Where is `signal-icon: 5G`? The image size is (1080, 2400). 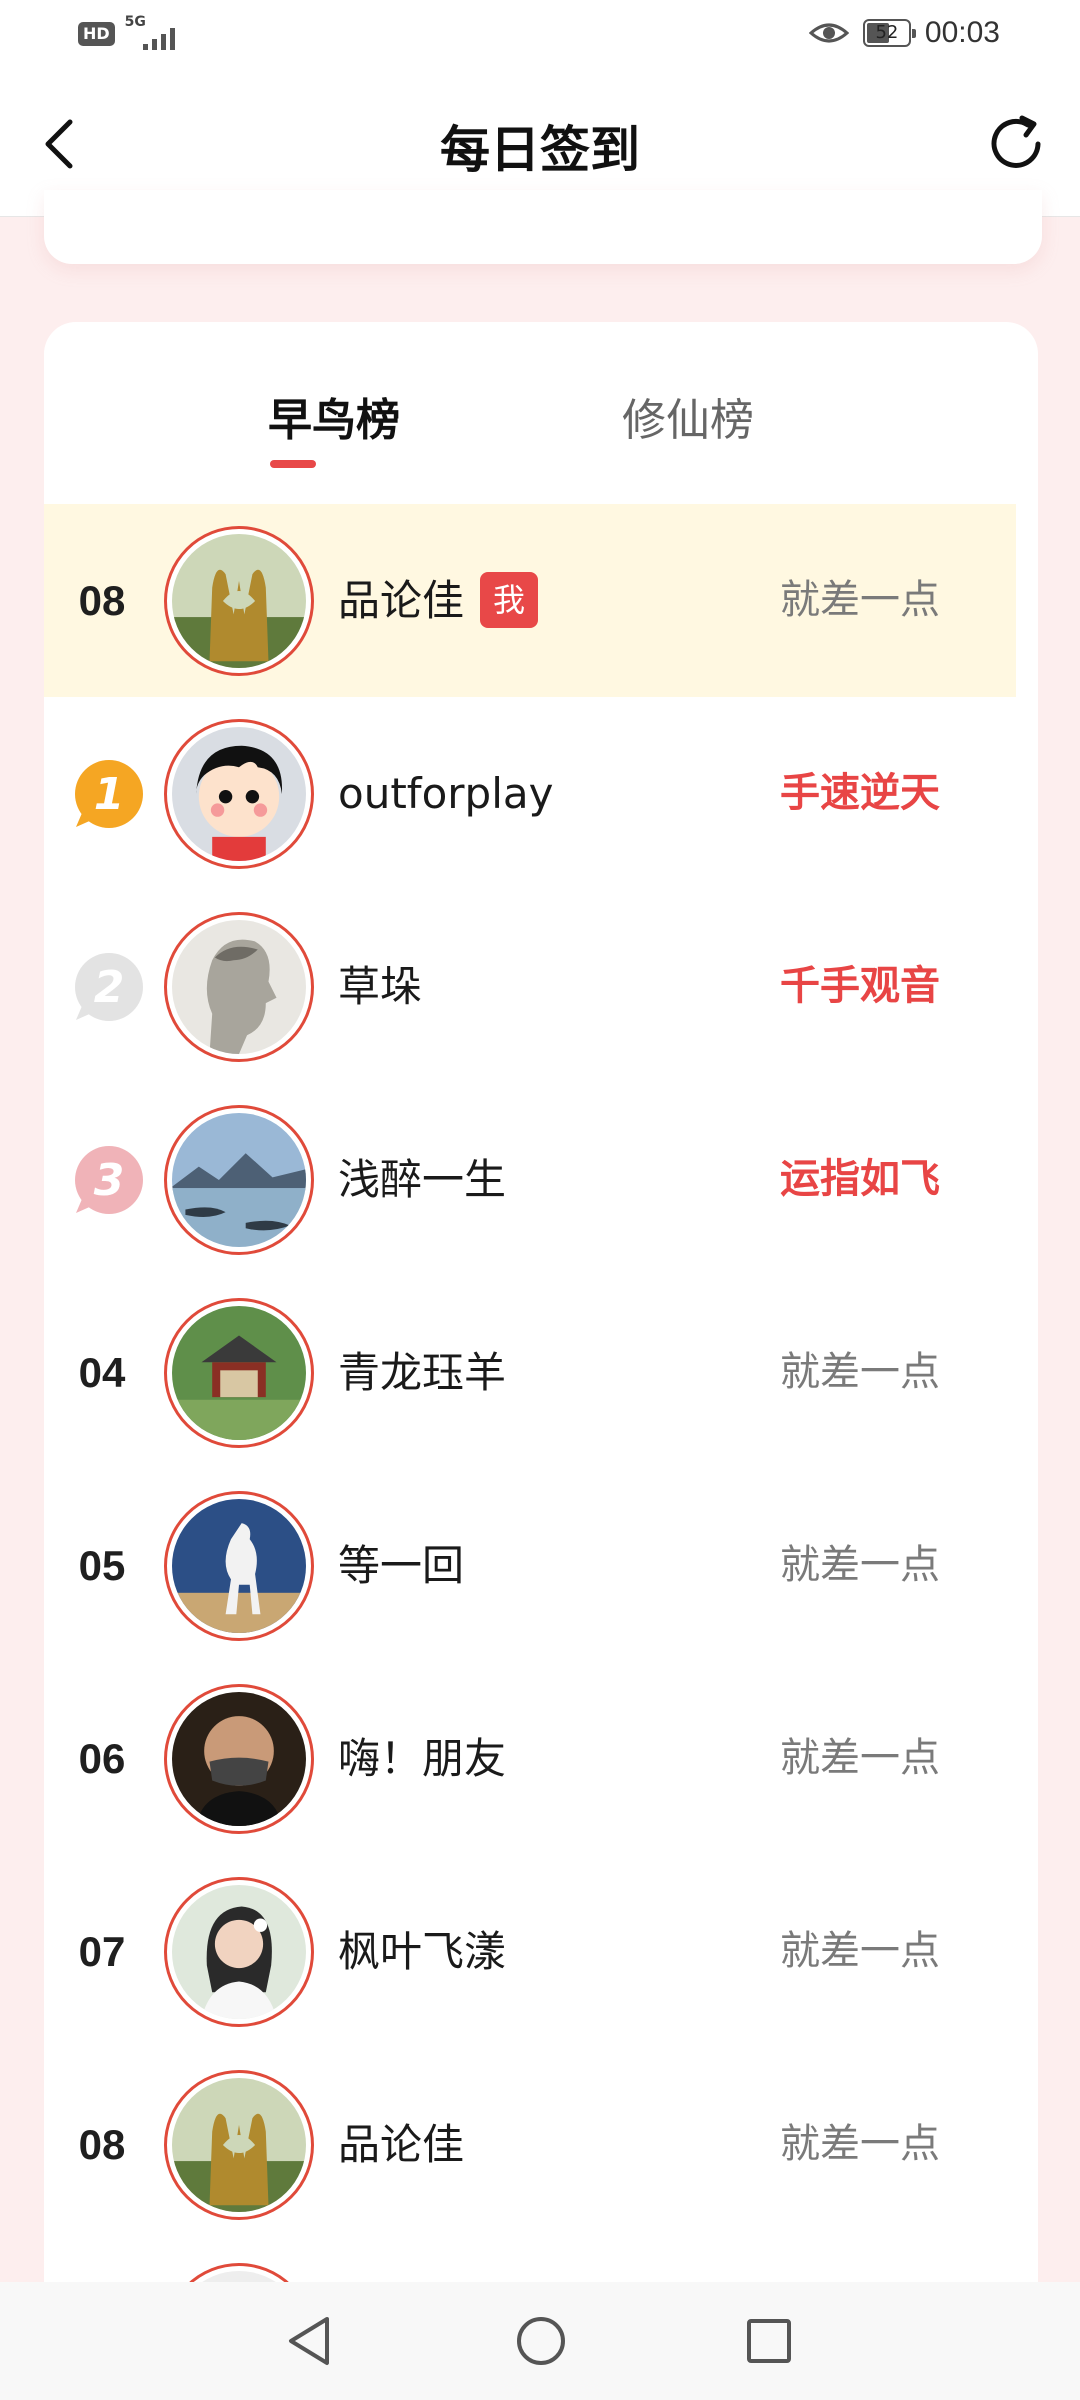
signal-icon: 5G is located at coordinates (153, 33).